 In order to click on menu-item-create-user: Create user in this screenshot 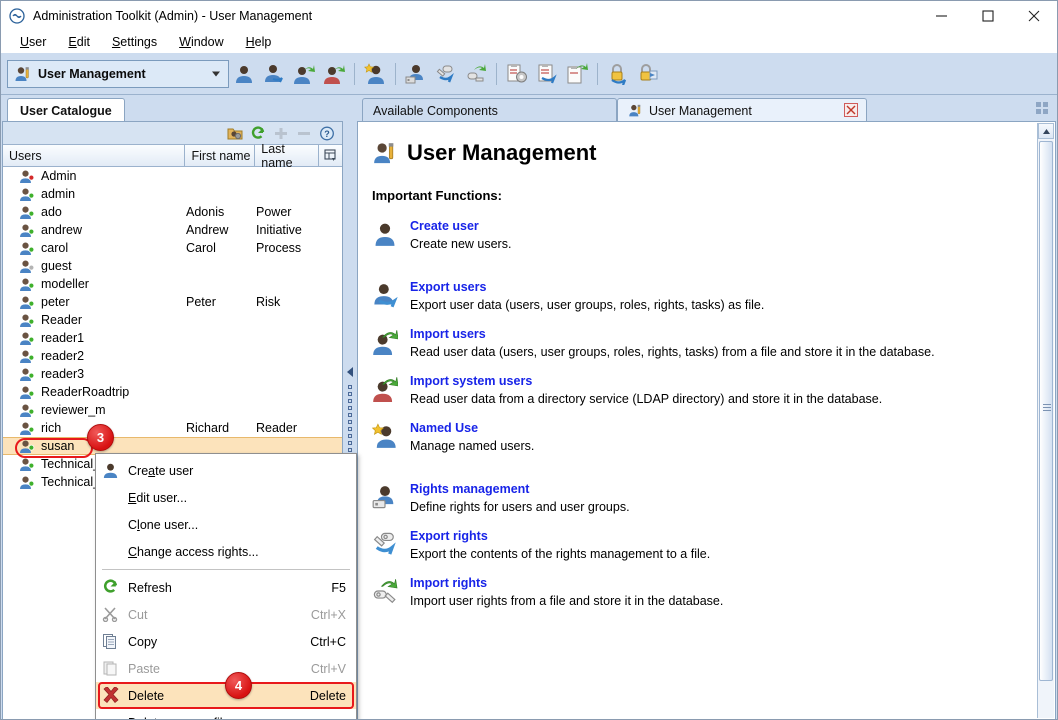, I will do `click(226, 470)`.